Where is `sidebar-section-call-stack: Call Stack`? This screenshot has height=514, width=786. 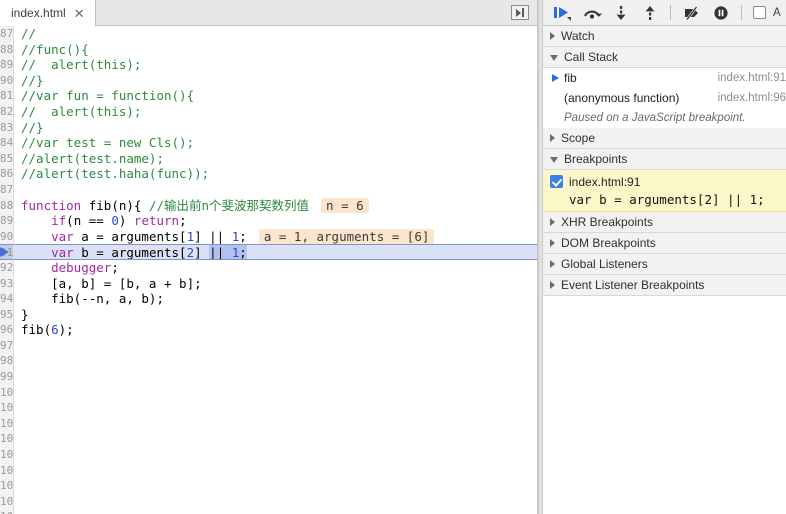 sidebar-section-call-stack: Call Stack is located at coordinates (664, 57).